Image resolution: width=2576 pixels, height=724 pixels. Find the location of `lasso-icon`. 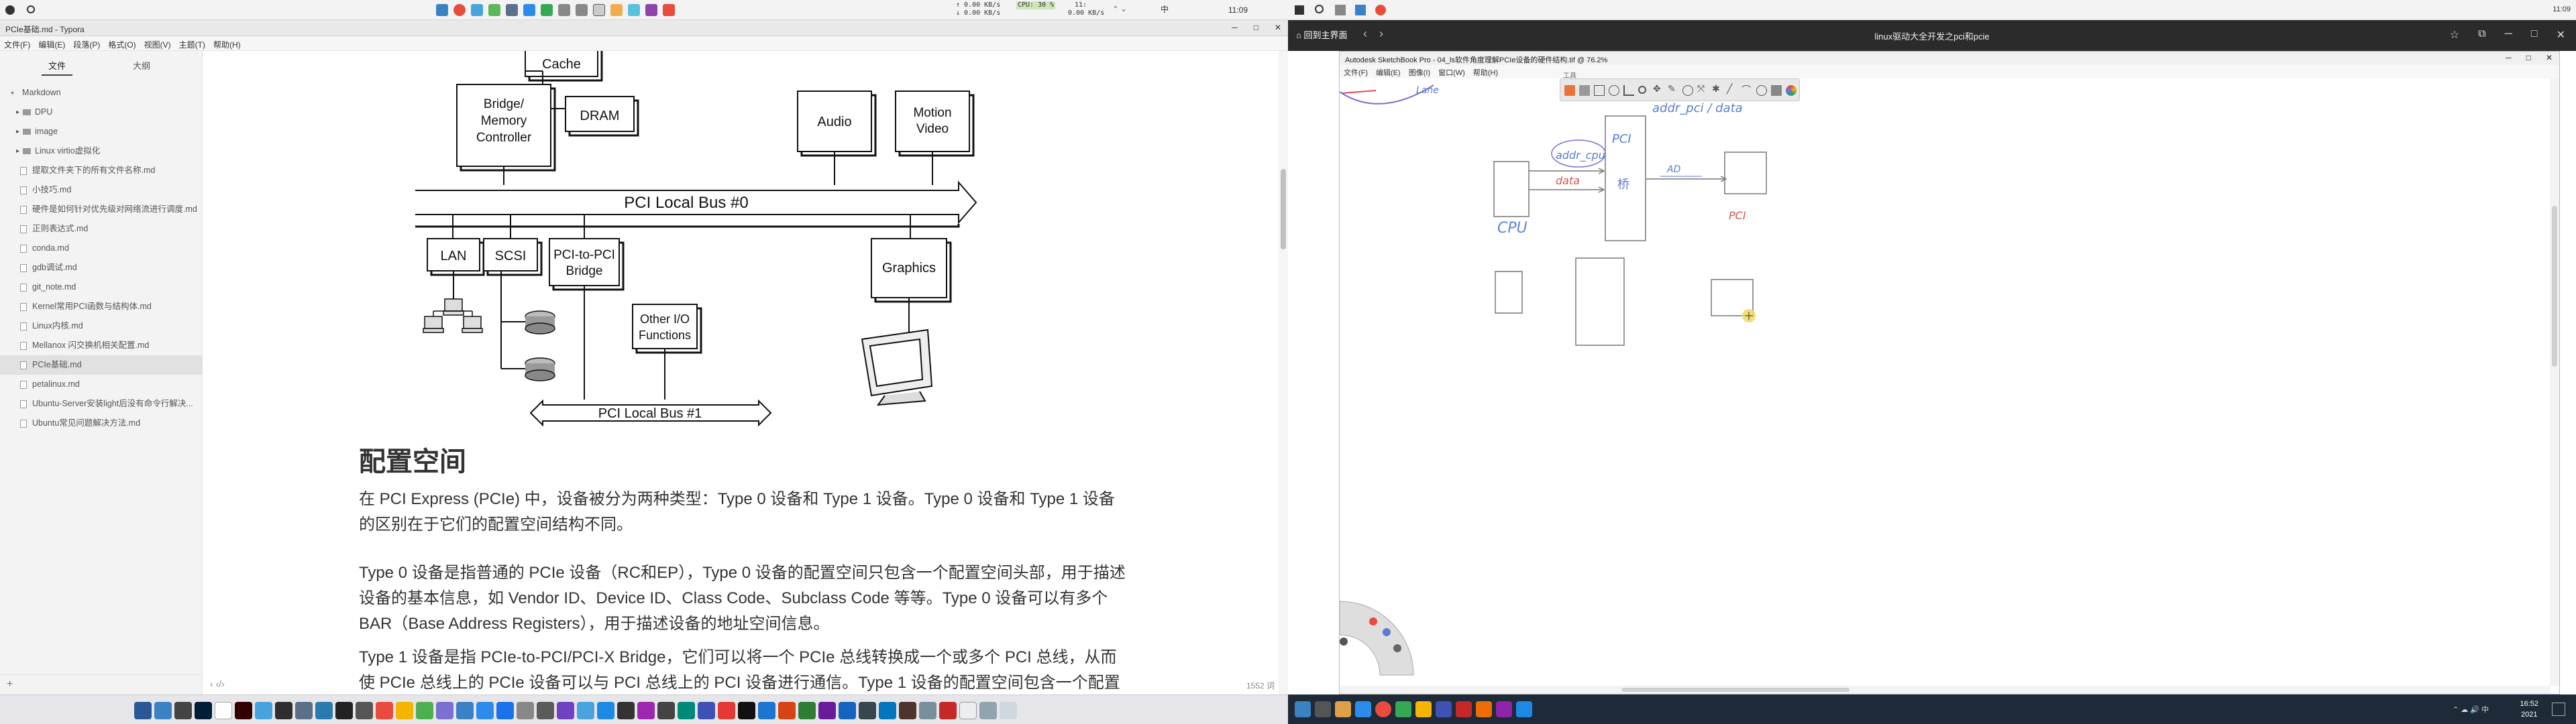

lasso-icon is located at coordinates (1614, 90).